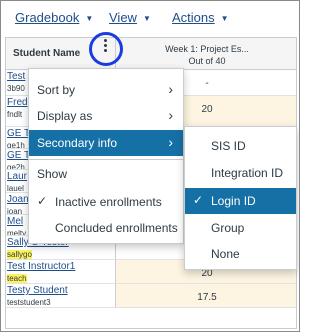 This screenshot has height=332, width=320. I want to click on student-login-id: joan, so click(15, 210).